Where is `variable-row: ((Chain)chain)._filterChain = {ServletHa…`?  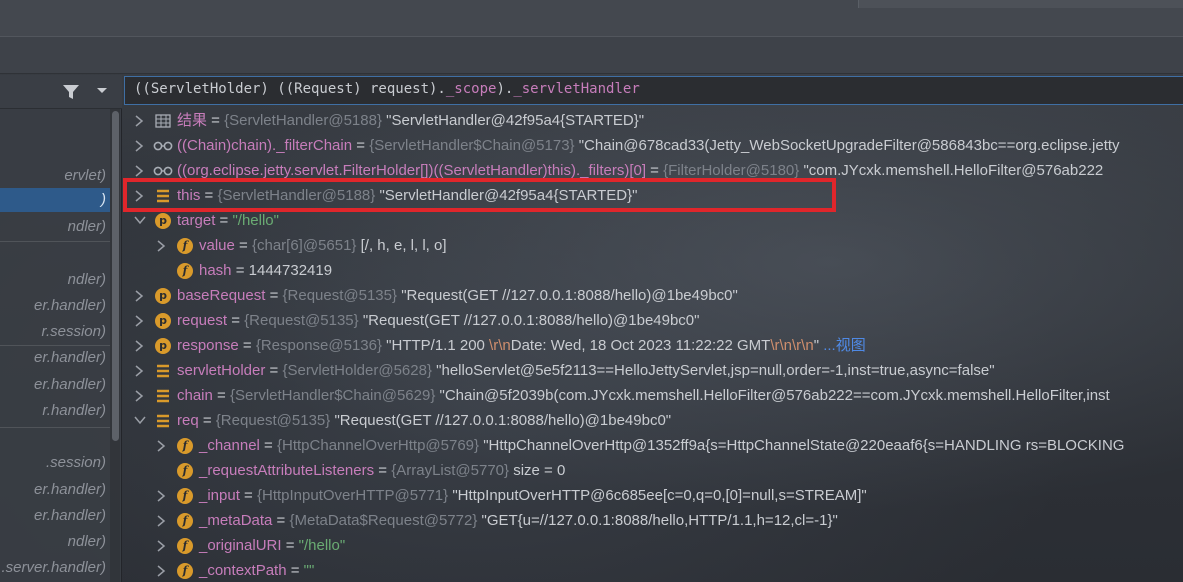 variable-row: ((Chain)chain)._filterChain = {ServletHa… is located at coordinates (653, 145).